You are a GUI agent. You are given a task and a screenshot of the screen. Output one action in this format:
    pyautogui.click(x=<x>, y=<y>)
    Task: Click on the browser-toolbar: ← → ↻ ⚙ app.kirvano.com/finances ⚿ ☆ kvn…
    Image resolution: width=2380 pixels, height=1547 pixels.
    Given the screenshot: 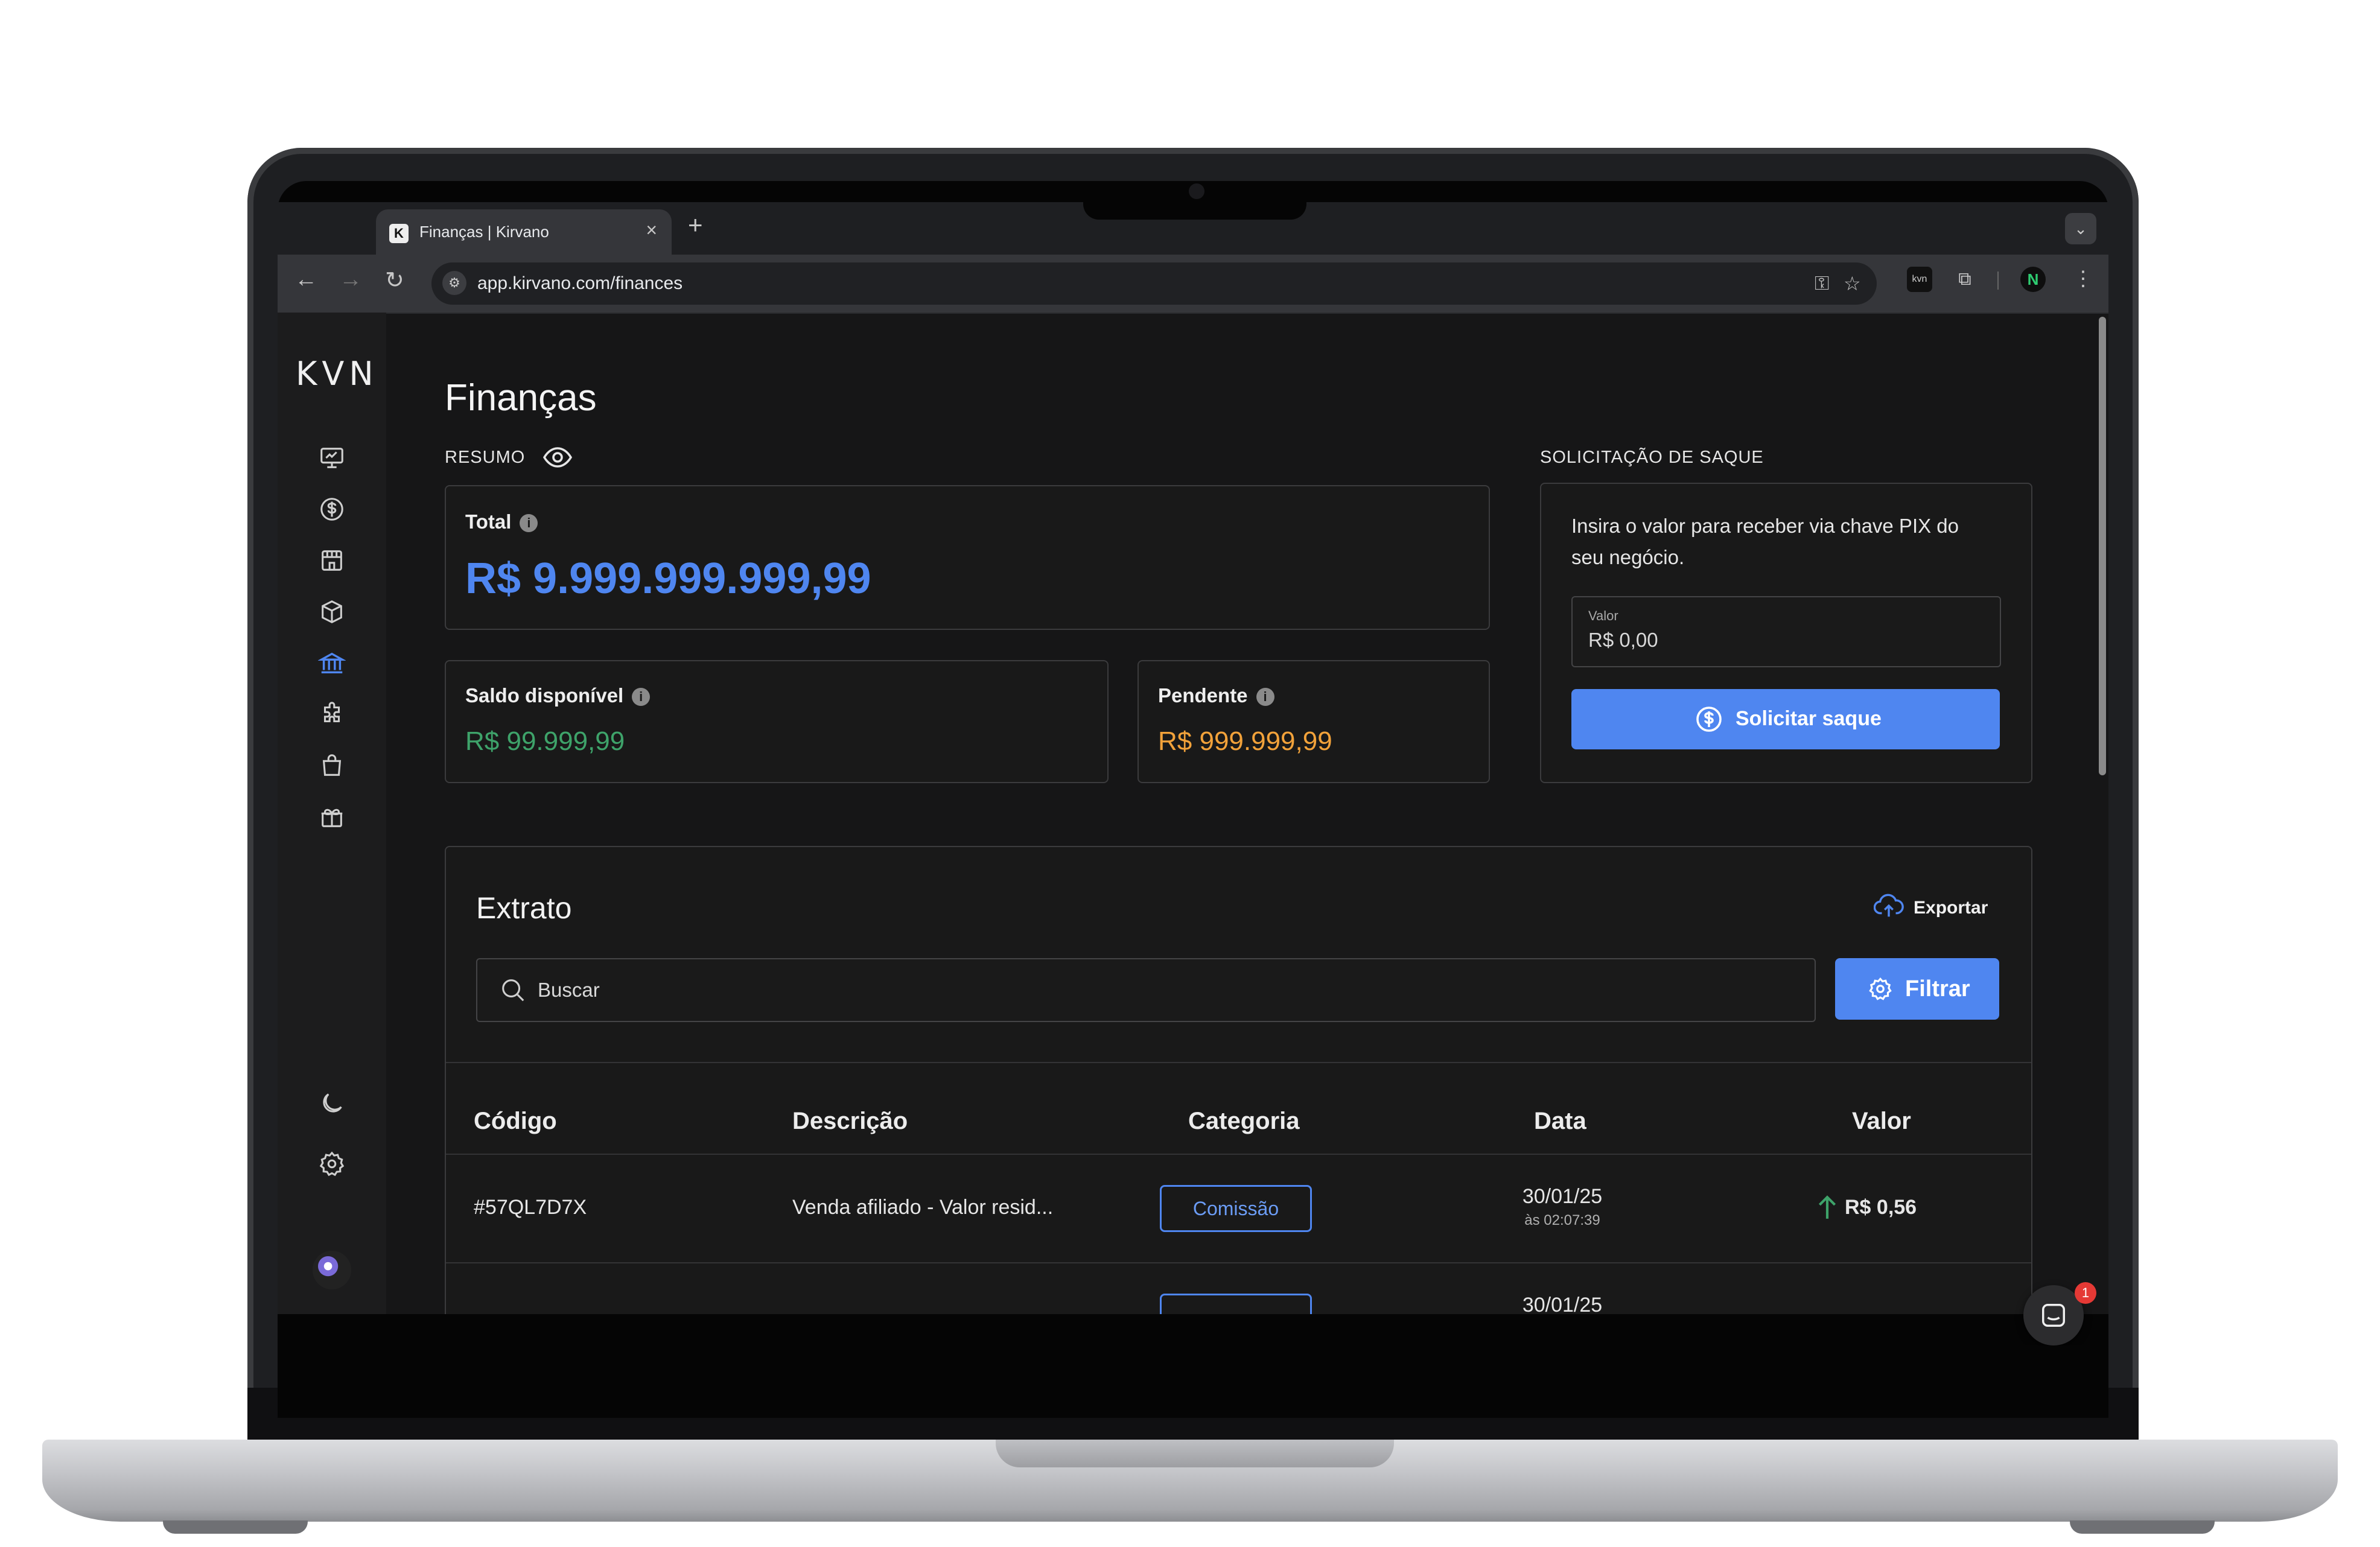 What is the action you would take?
    pyautogui.click(x=1193, y=285)
    